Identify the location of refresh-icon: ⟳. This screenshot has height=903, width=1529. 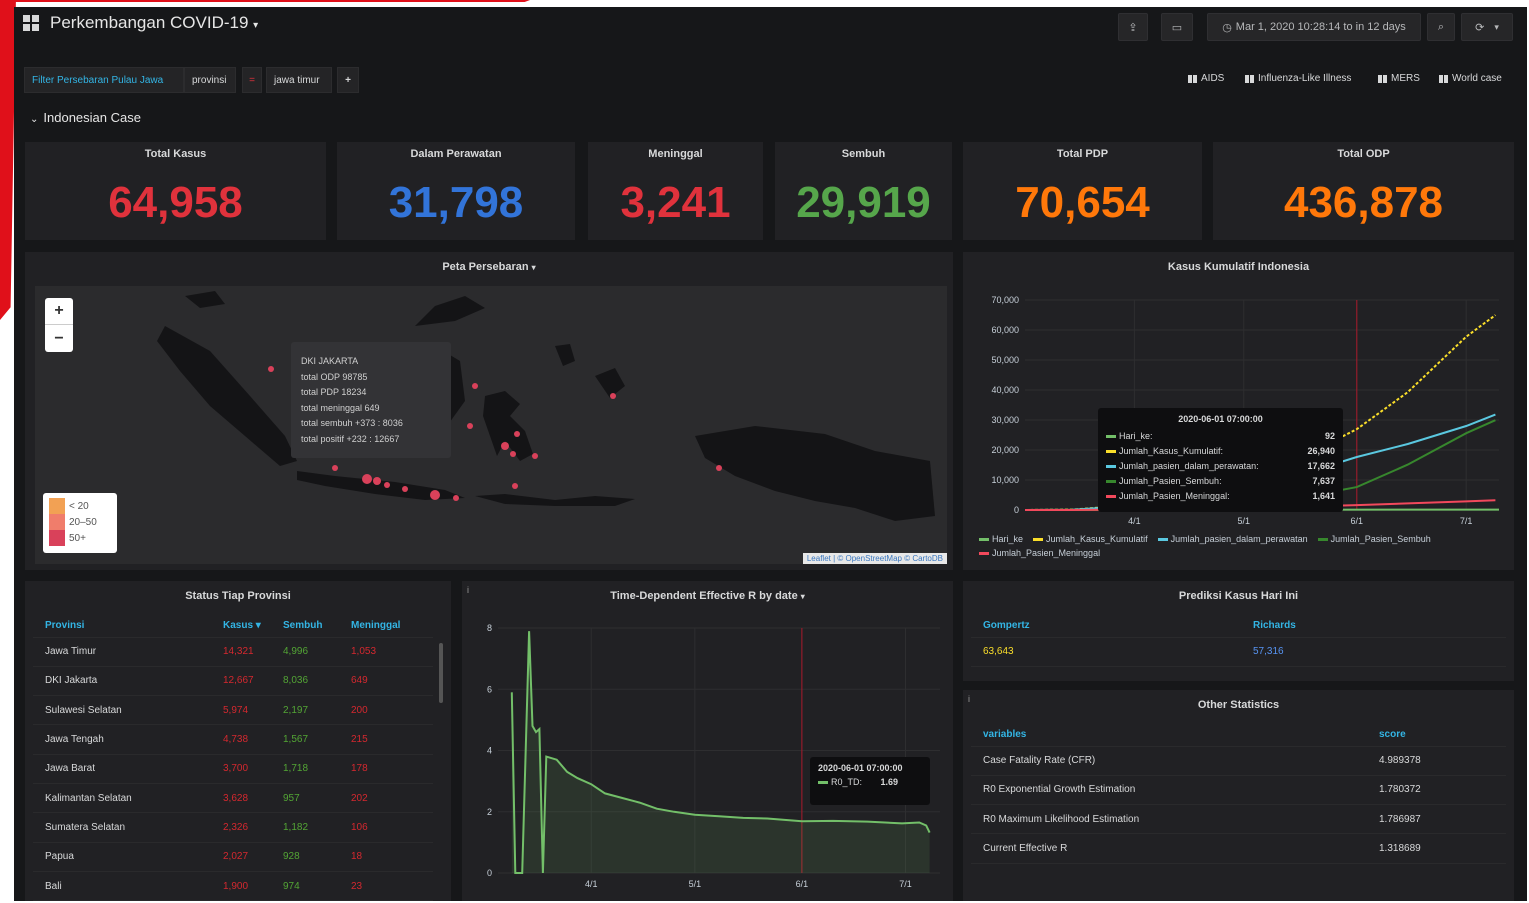
(1480, 27).